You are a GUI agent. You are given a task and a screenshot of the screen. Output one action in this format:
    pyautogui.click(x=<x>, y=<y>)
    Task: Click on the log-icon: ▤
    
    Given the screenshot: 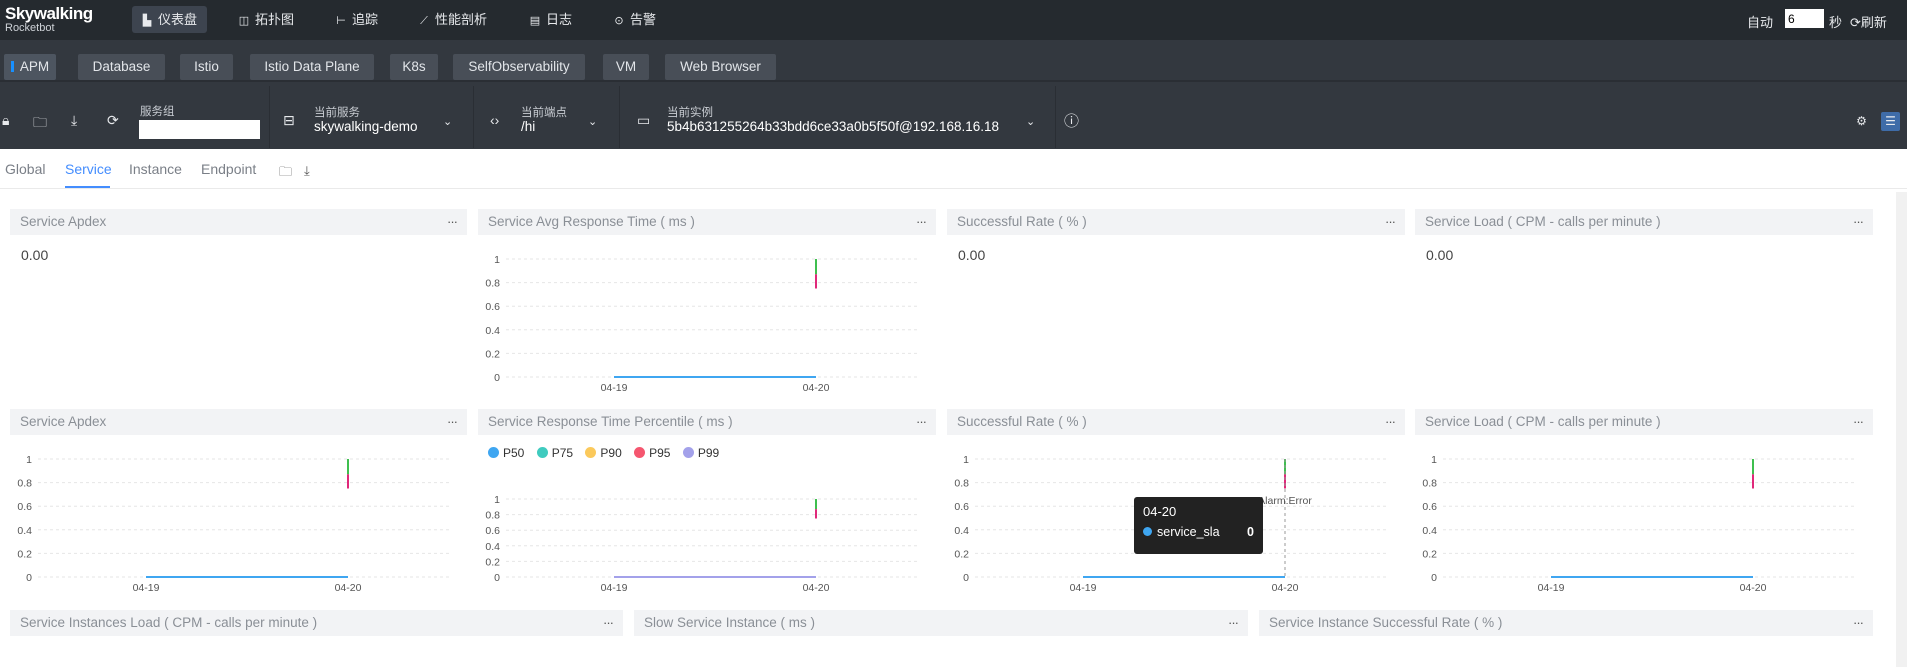 What is the action you would take?
    pyautogui.click(x=535, y=21)
    